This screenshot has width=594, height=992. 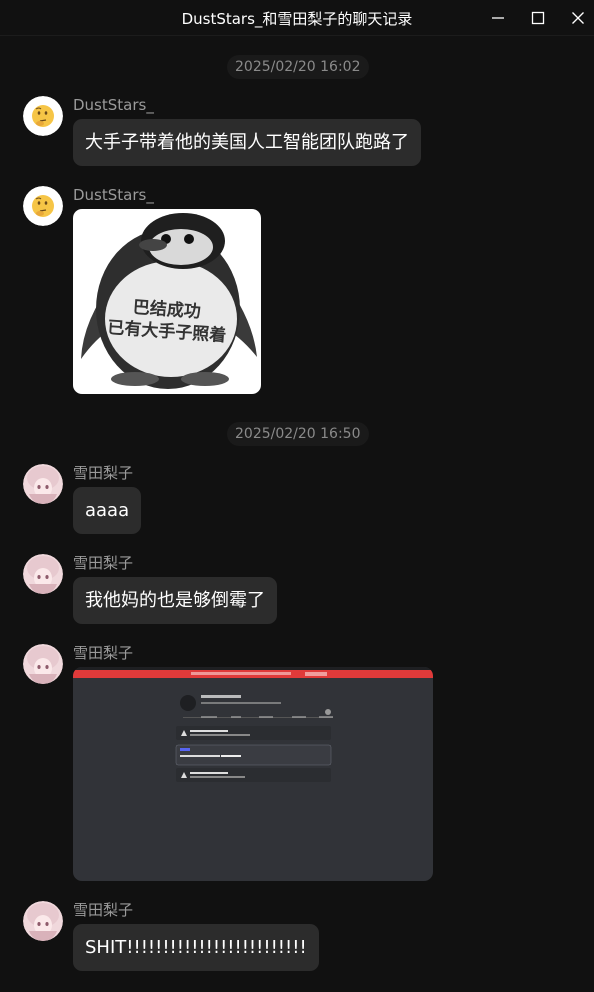 What do you see at coordinates (196, 947) in the screenshot?
I see `message-bubble: SHIT!!!!!!!!!!!!!!!!!!!!!!!!!` at bounding box center [196, 947].